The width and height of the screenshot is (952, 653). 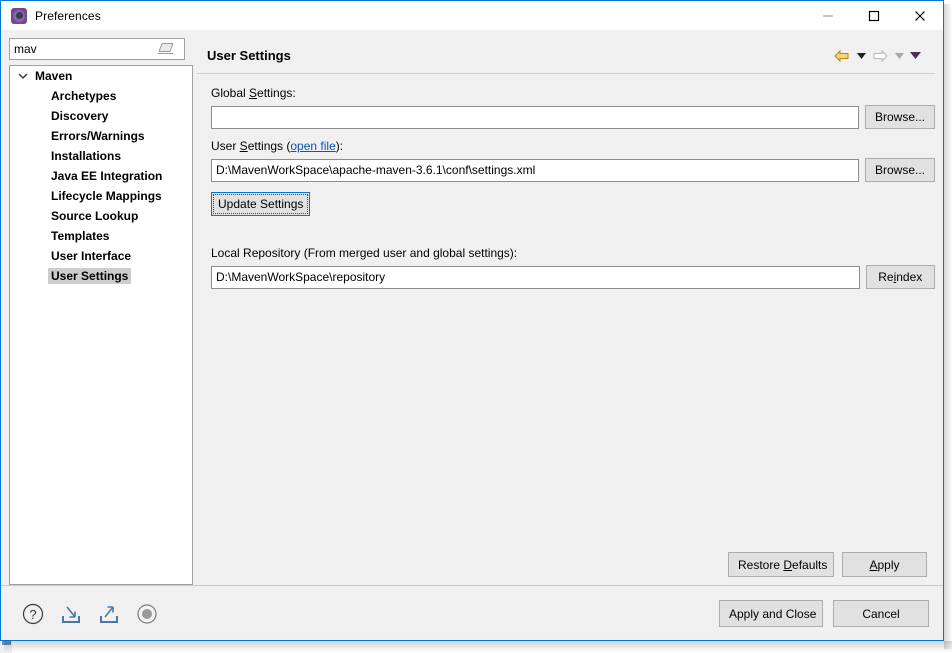 What do you see at coordinates (91, 256) in the screenshot?
I see `tree-item-label: User Interface` at bounding box center [91, 256].